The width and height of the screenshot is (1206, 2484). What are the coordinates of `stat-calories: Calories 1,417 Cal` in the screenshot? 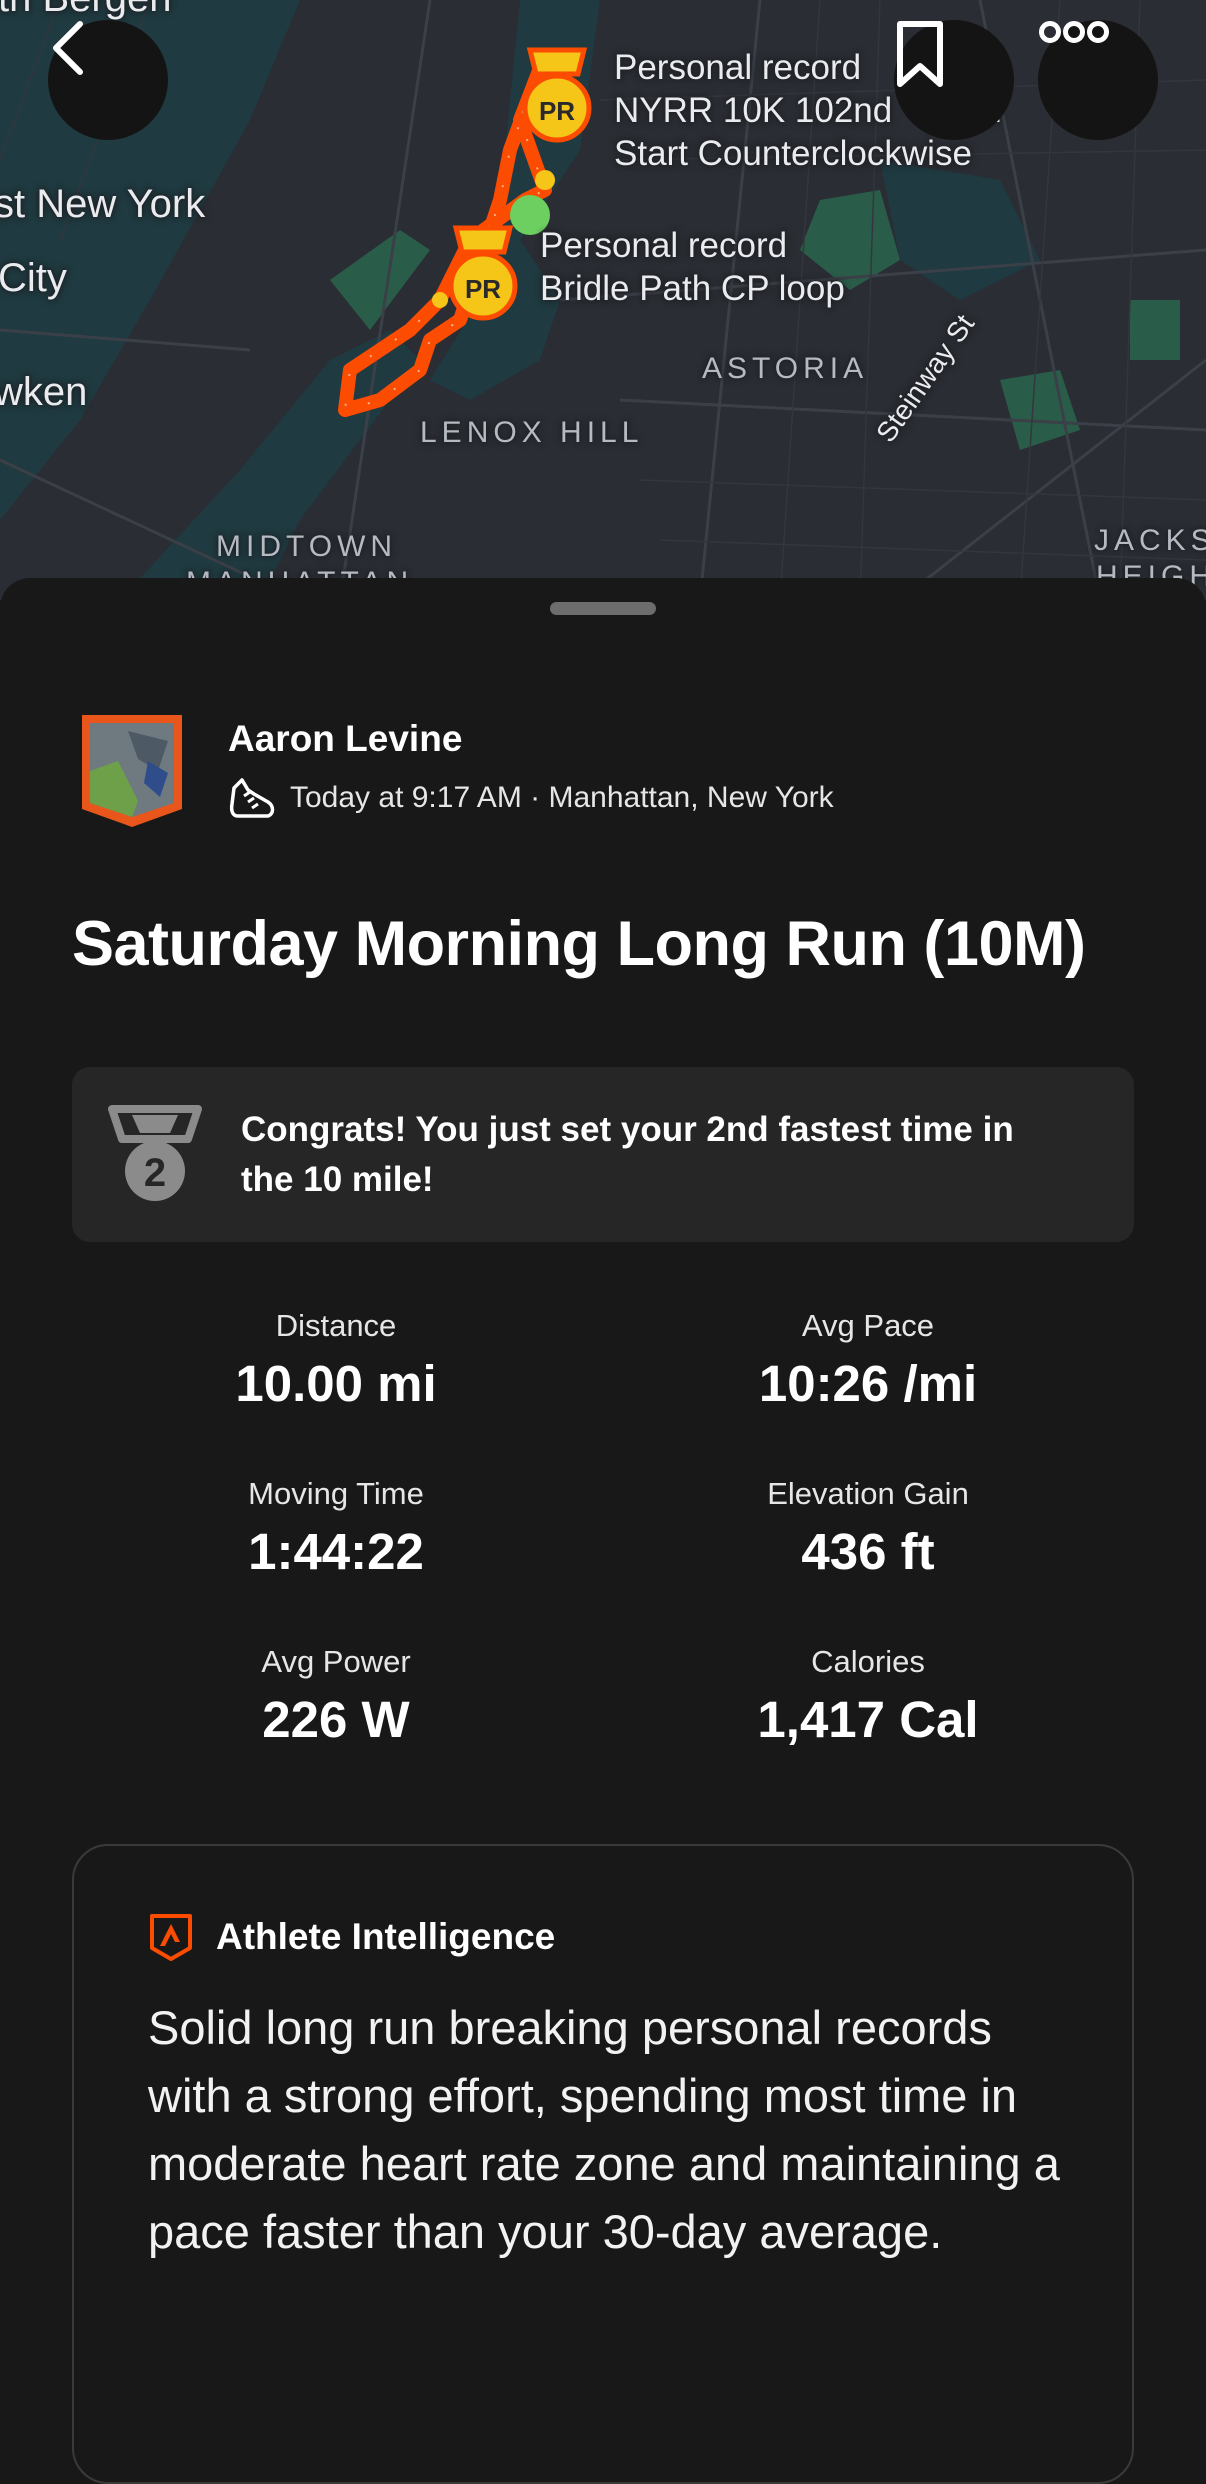 It's located at (868, 1696).